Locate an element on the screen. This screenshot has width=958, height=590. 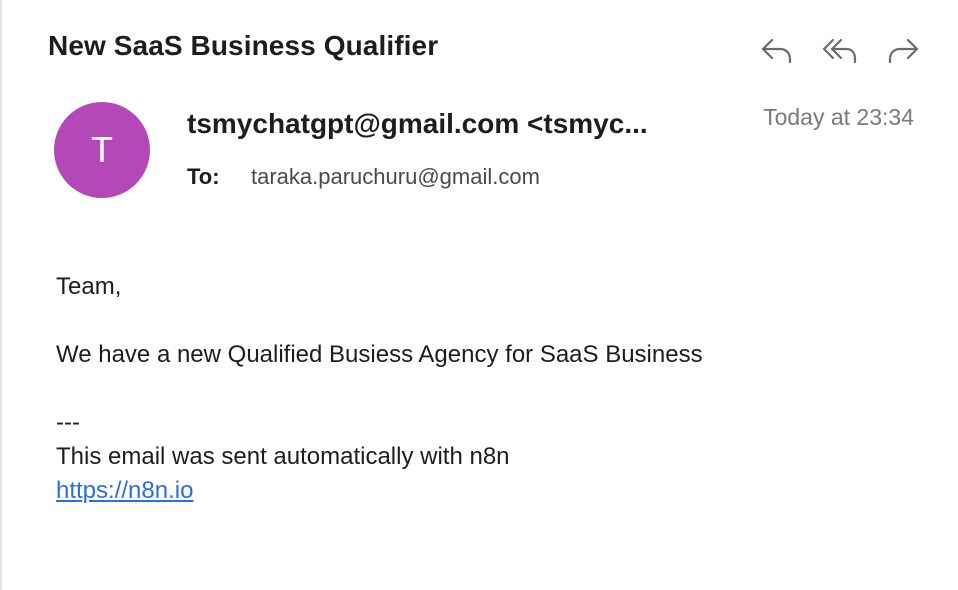
reply-all-button is located at coordinates (840, 50).